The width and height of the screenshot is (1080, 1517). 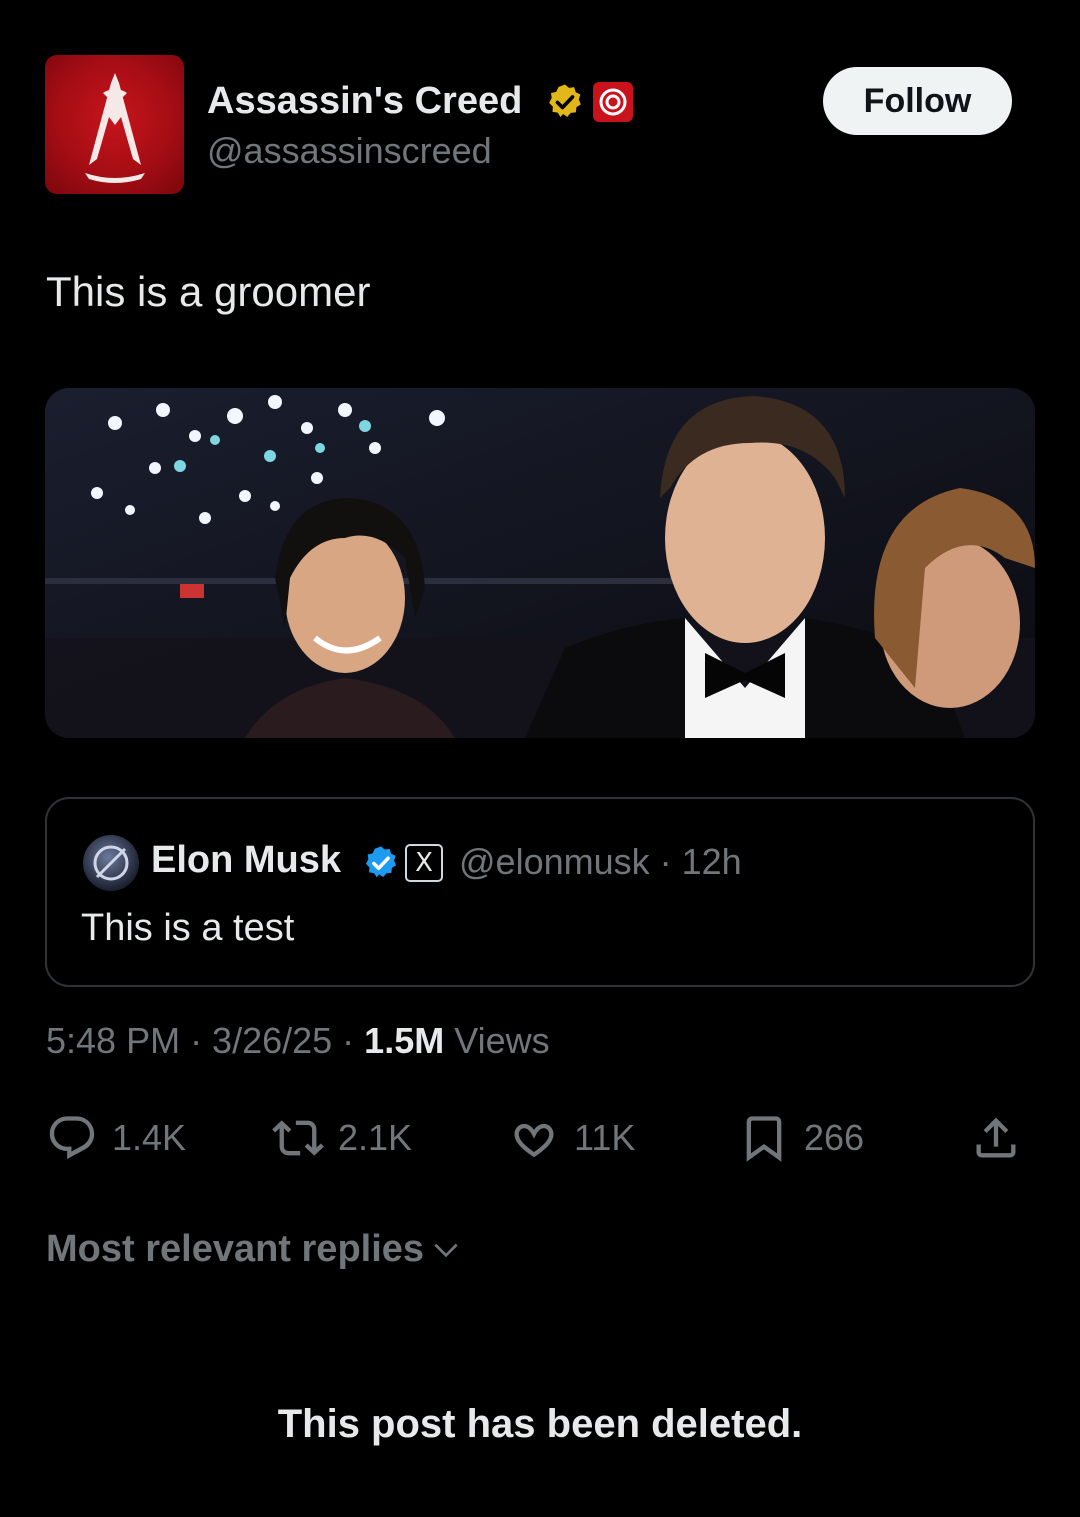 What do you see at coordinates (111, 863) in the screenshot?
I see `quoted-author-avatar` at bounding box center [111, 863].